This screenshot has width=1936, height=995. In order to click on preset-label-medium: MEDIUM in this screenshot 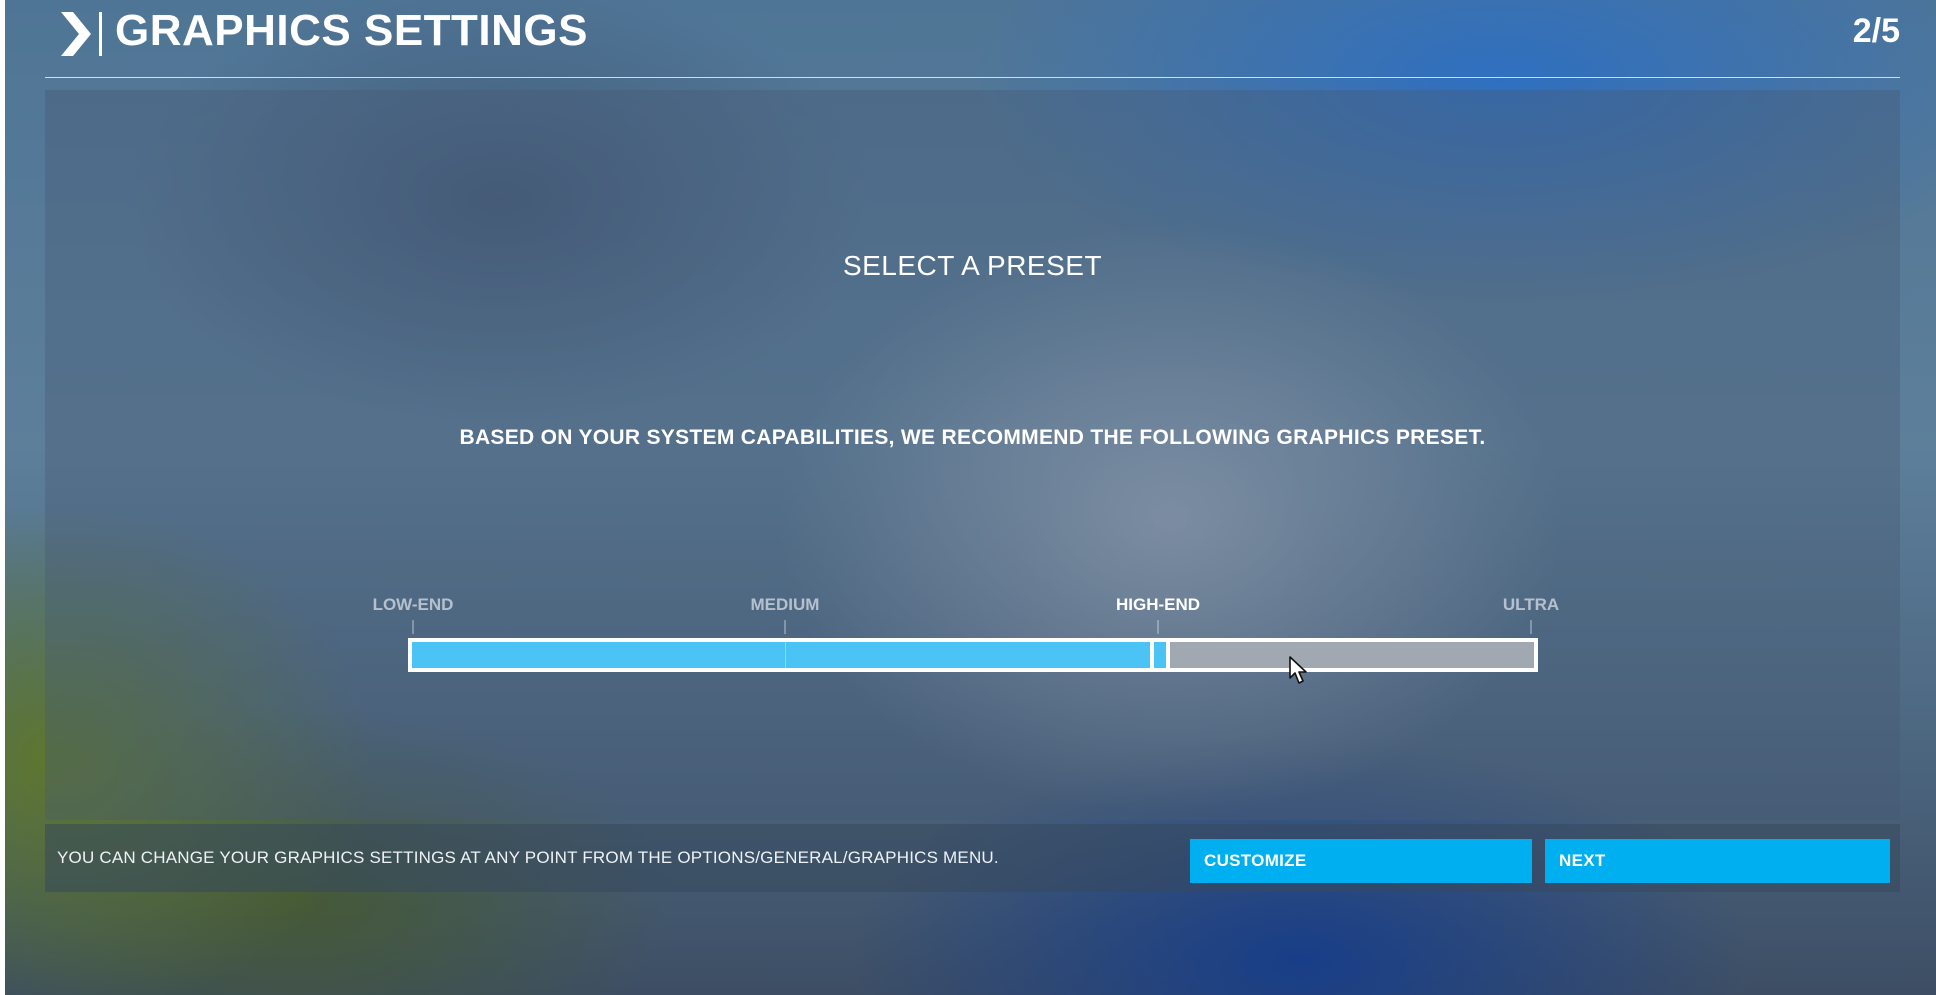, I will do `click(785, 605)`.